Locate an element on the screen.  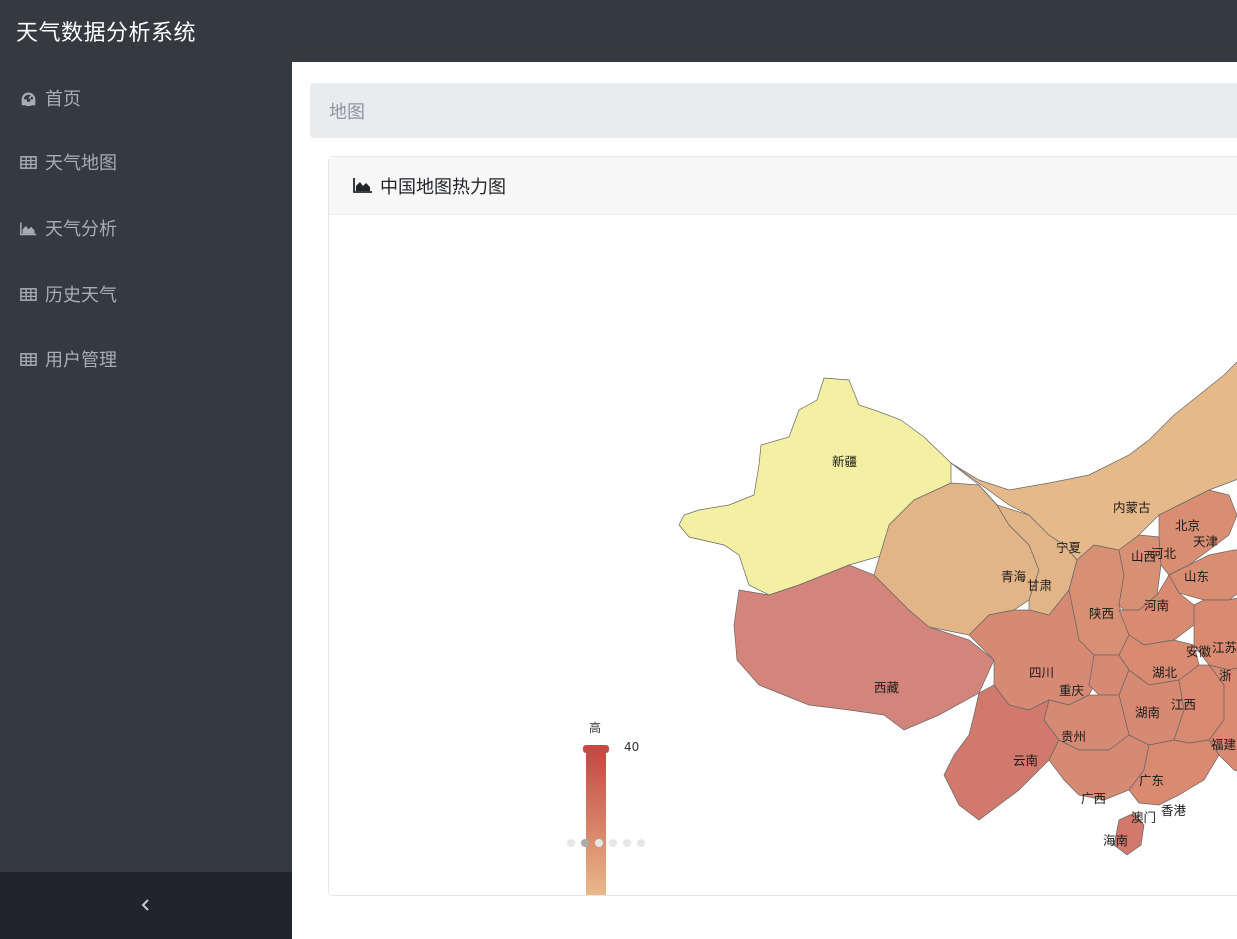
legend-max-value: 40 is located at coordinates (632, 747).